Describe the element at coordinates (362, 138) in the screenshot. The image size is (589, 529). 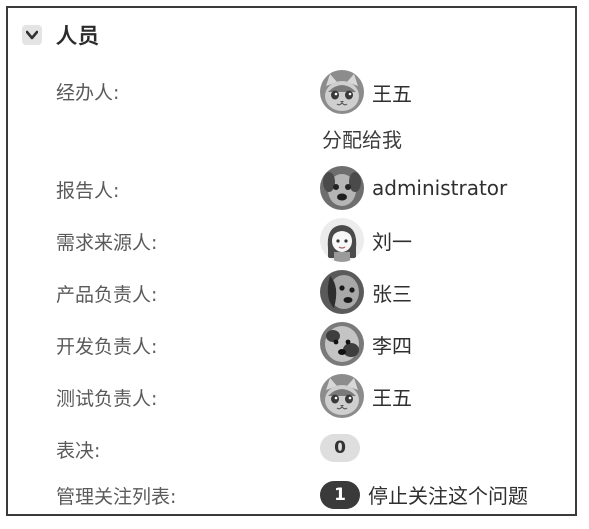
I see `assign-to-me-link: 分配给我` at that location.